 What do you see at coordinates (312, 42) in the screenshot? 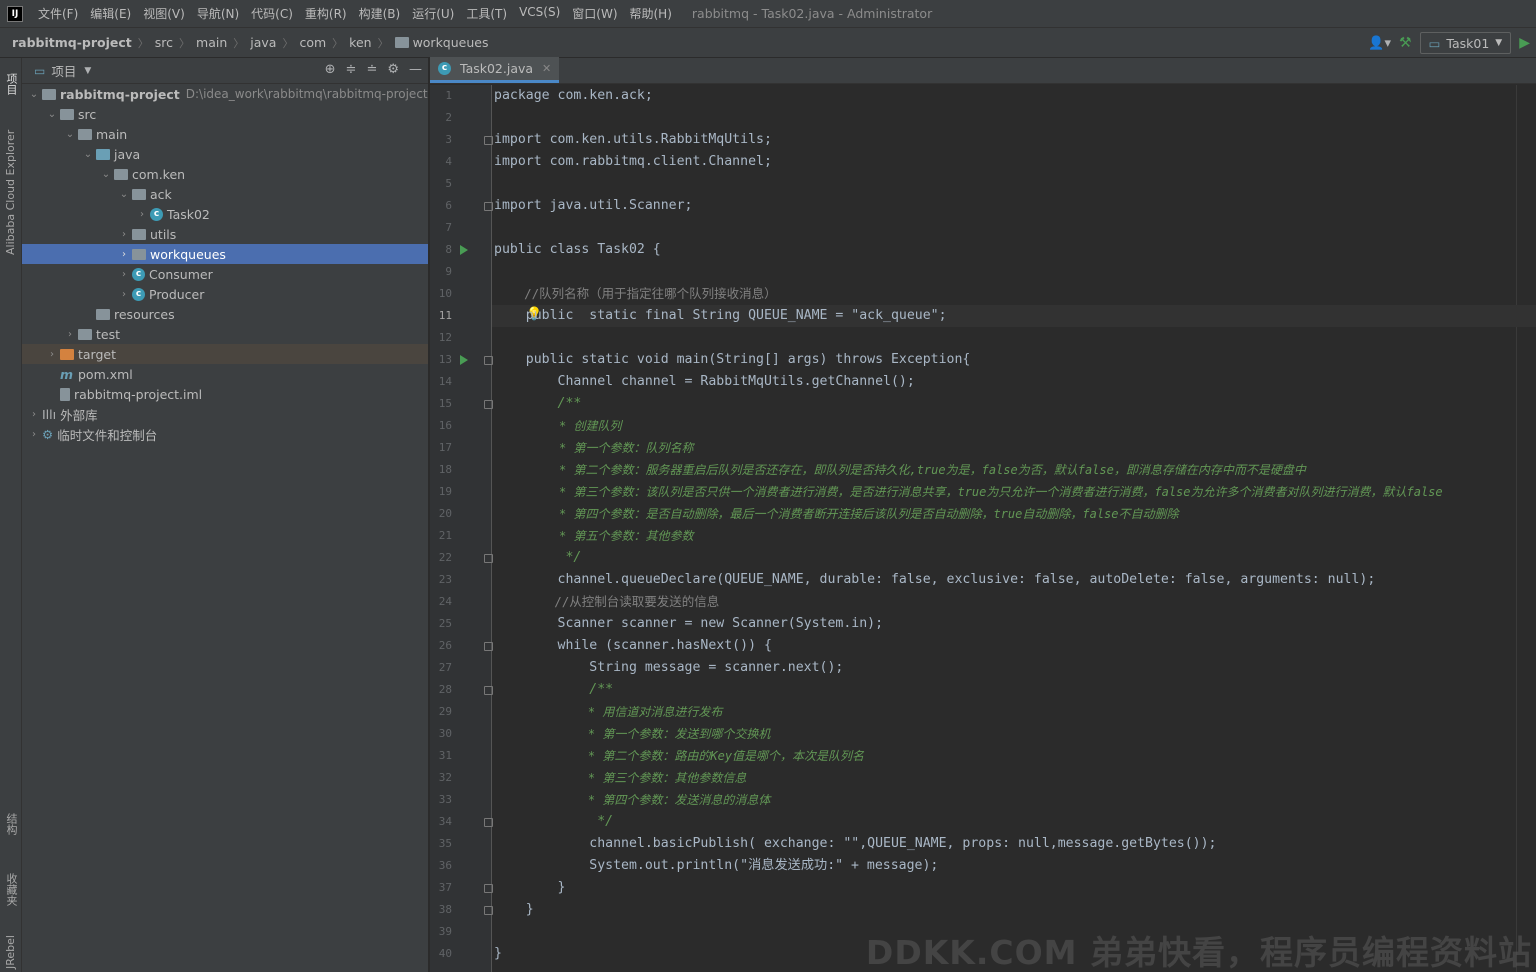
I see `breadcrumb-com: com` at bounding box center [312, 42].